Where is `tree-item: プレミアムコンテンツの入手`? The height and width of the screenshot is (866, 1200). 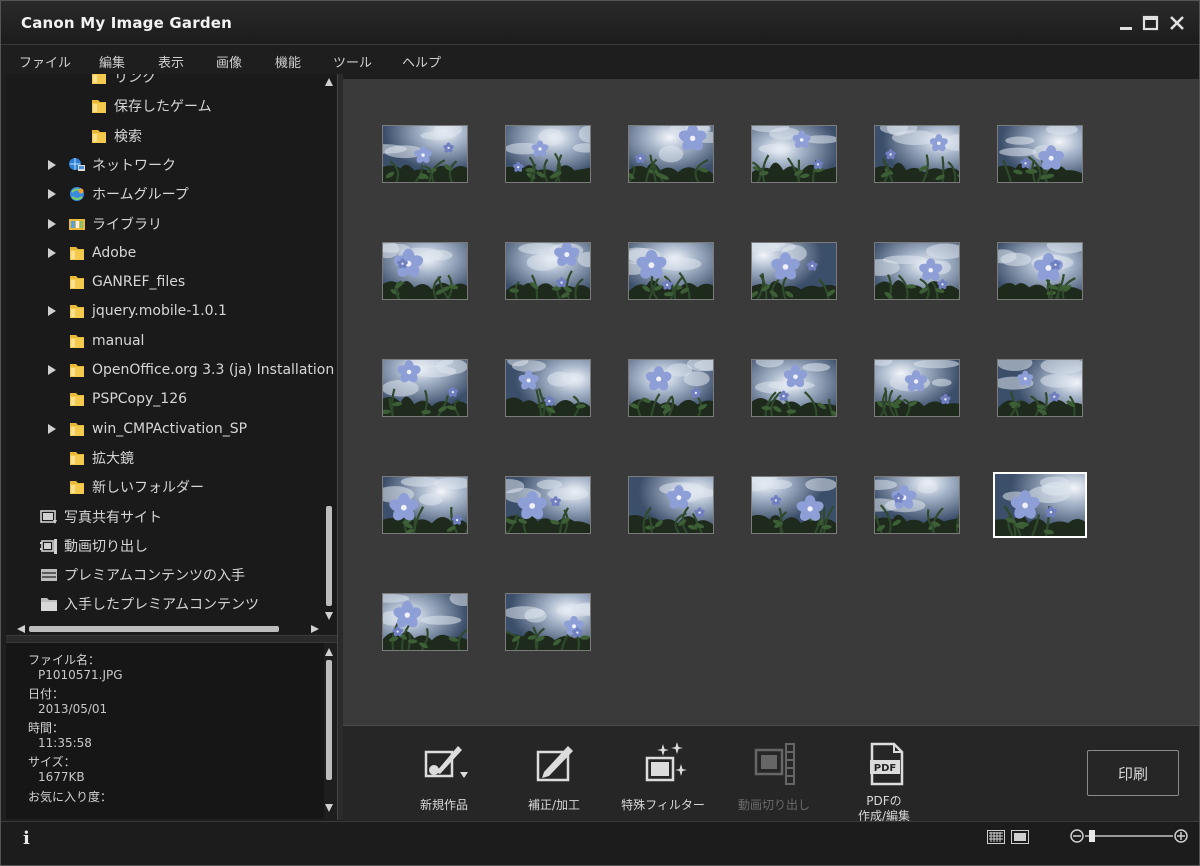 tree-item: プレミアムコンテンツの入手 is located at coordinates (142, 575).